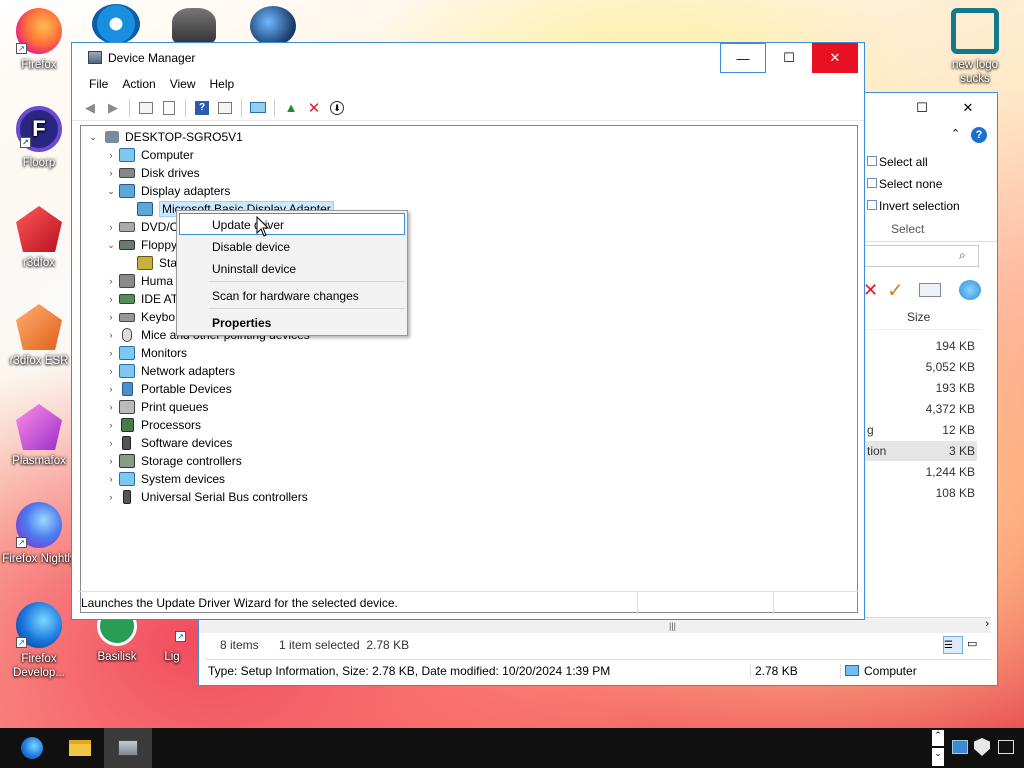  Describe the element at coordinates (39, 336) in the screenshot. I see `desktop-icon-r3dfox-esr: r3dfox ESR` at that location.